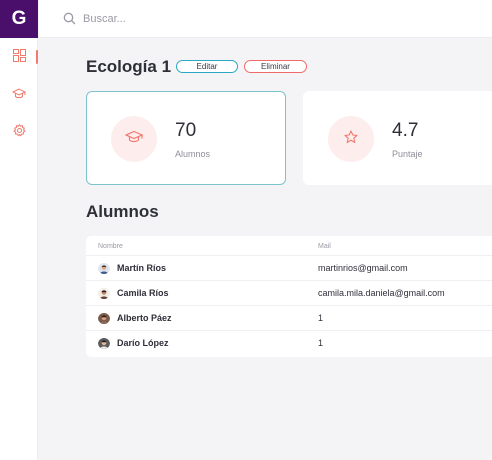 Image resolution: width=492 pixels, height=460 pixels. Describe the element at coordinates (143, 293) in the screenshot. I see `student-name: Camila Ríos` at that location.